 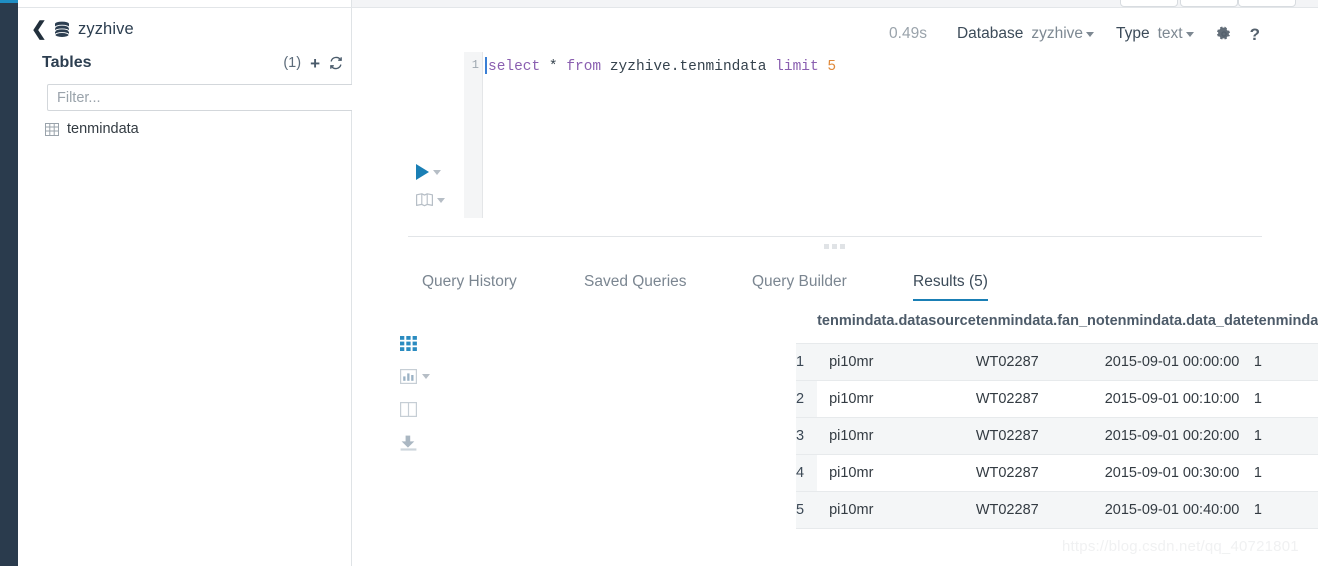 I want to click on cell-data-date: 2015-09-01 00:10:00, so click(x=1179, y=399).